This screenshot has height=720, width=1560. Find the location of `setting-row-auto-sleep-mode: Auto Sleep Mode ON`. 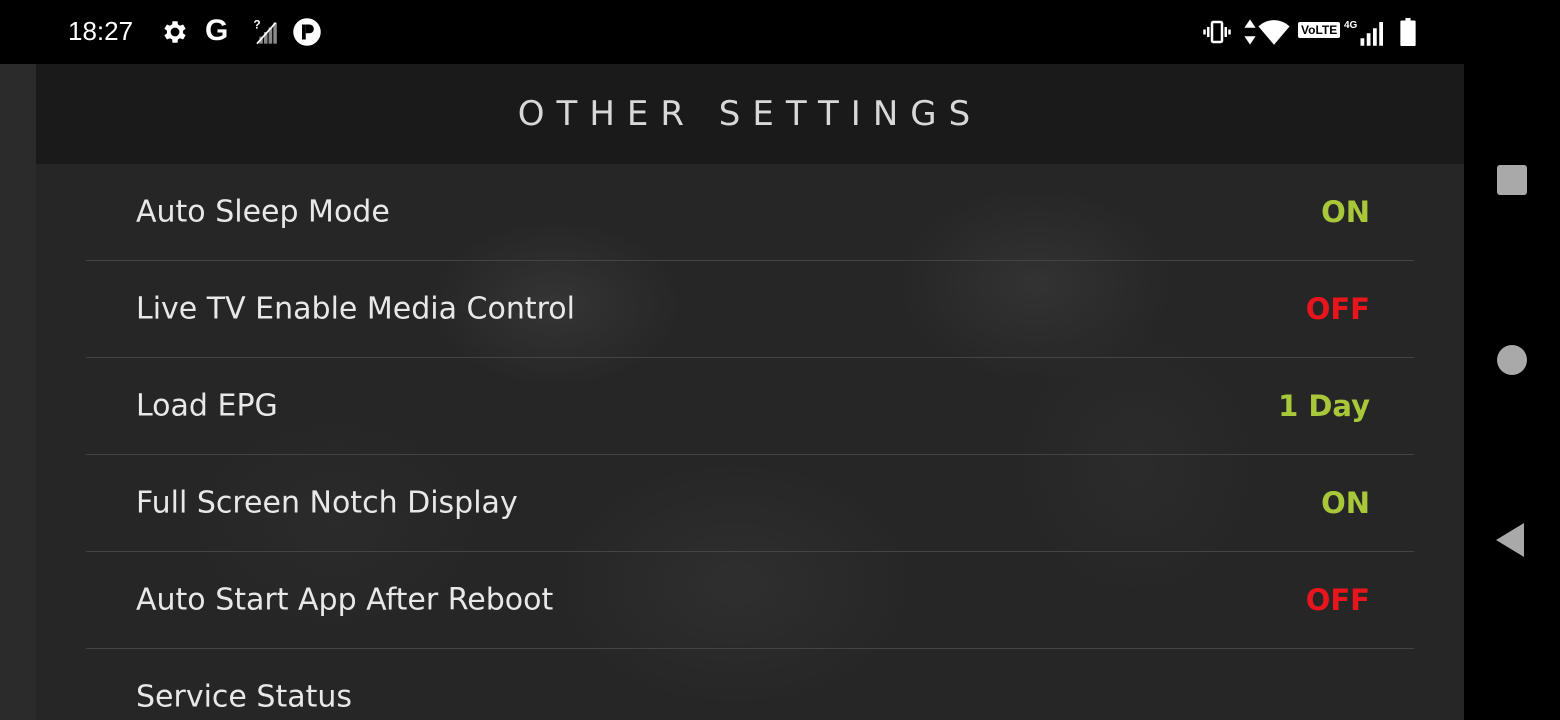

setting-row-auto-sleep-mode: Auto Sleep Mode ON is located at coordinates (750, 212).